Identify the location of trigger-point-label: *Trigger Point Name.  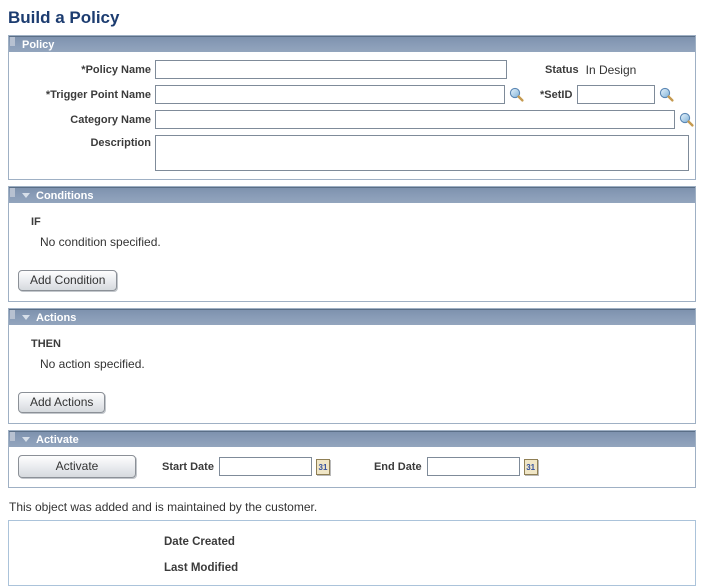
(98, 94).